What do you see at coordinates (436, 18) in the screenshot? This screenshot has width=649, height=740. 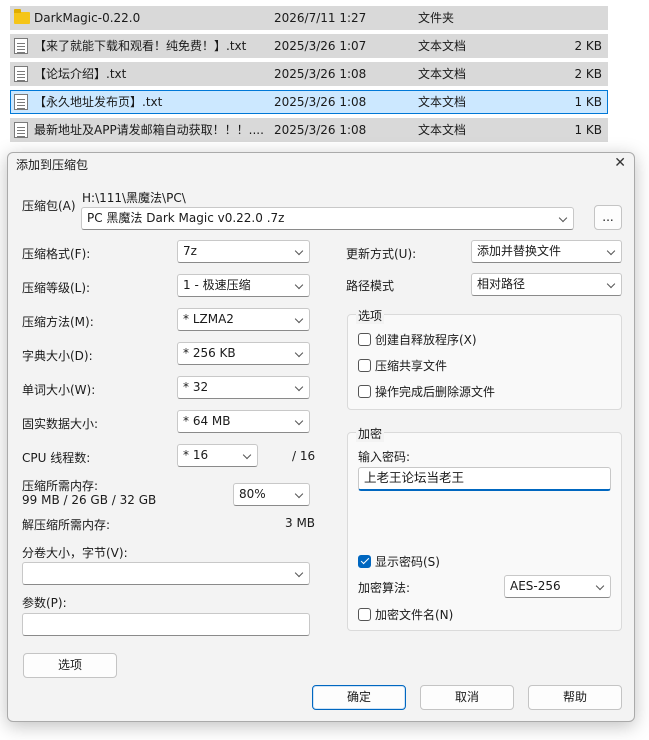 I see `file-type: 文件夹` at bounding box center [436, 18].